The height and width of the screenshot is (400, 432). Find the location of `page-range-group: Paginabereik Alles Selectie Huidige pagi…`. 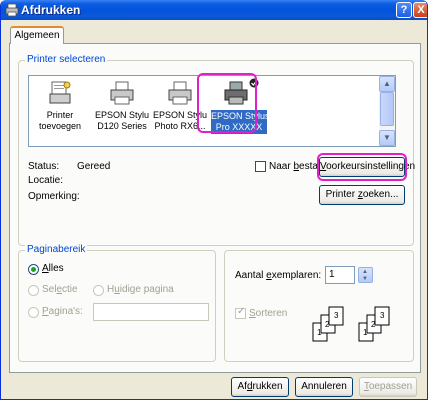

page-range-group: Paginabereik Alles Selectie Huidige pagi… is located at coordinates (117, 303).